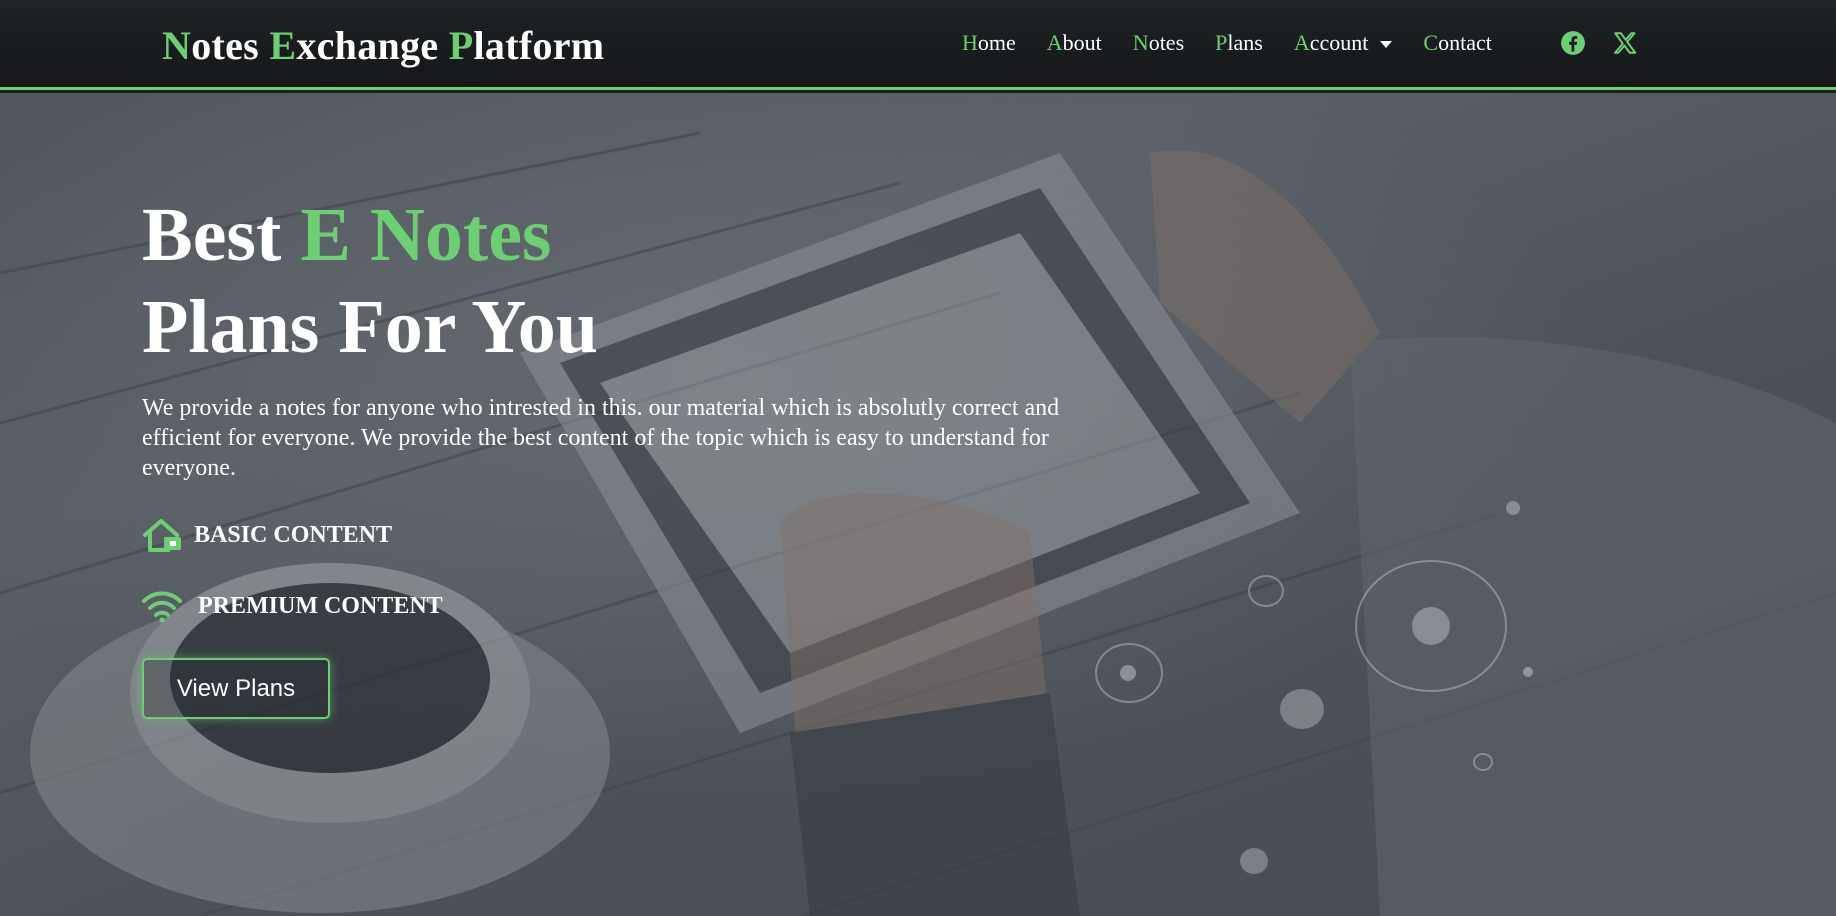 This screenshot has height=916, width=1836. Describe the element at coordinates (177, 45) in the screenshot. I see `brand-initial: N` at that location.